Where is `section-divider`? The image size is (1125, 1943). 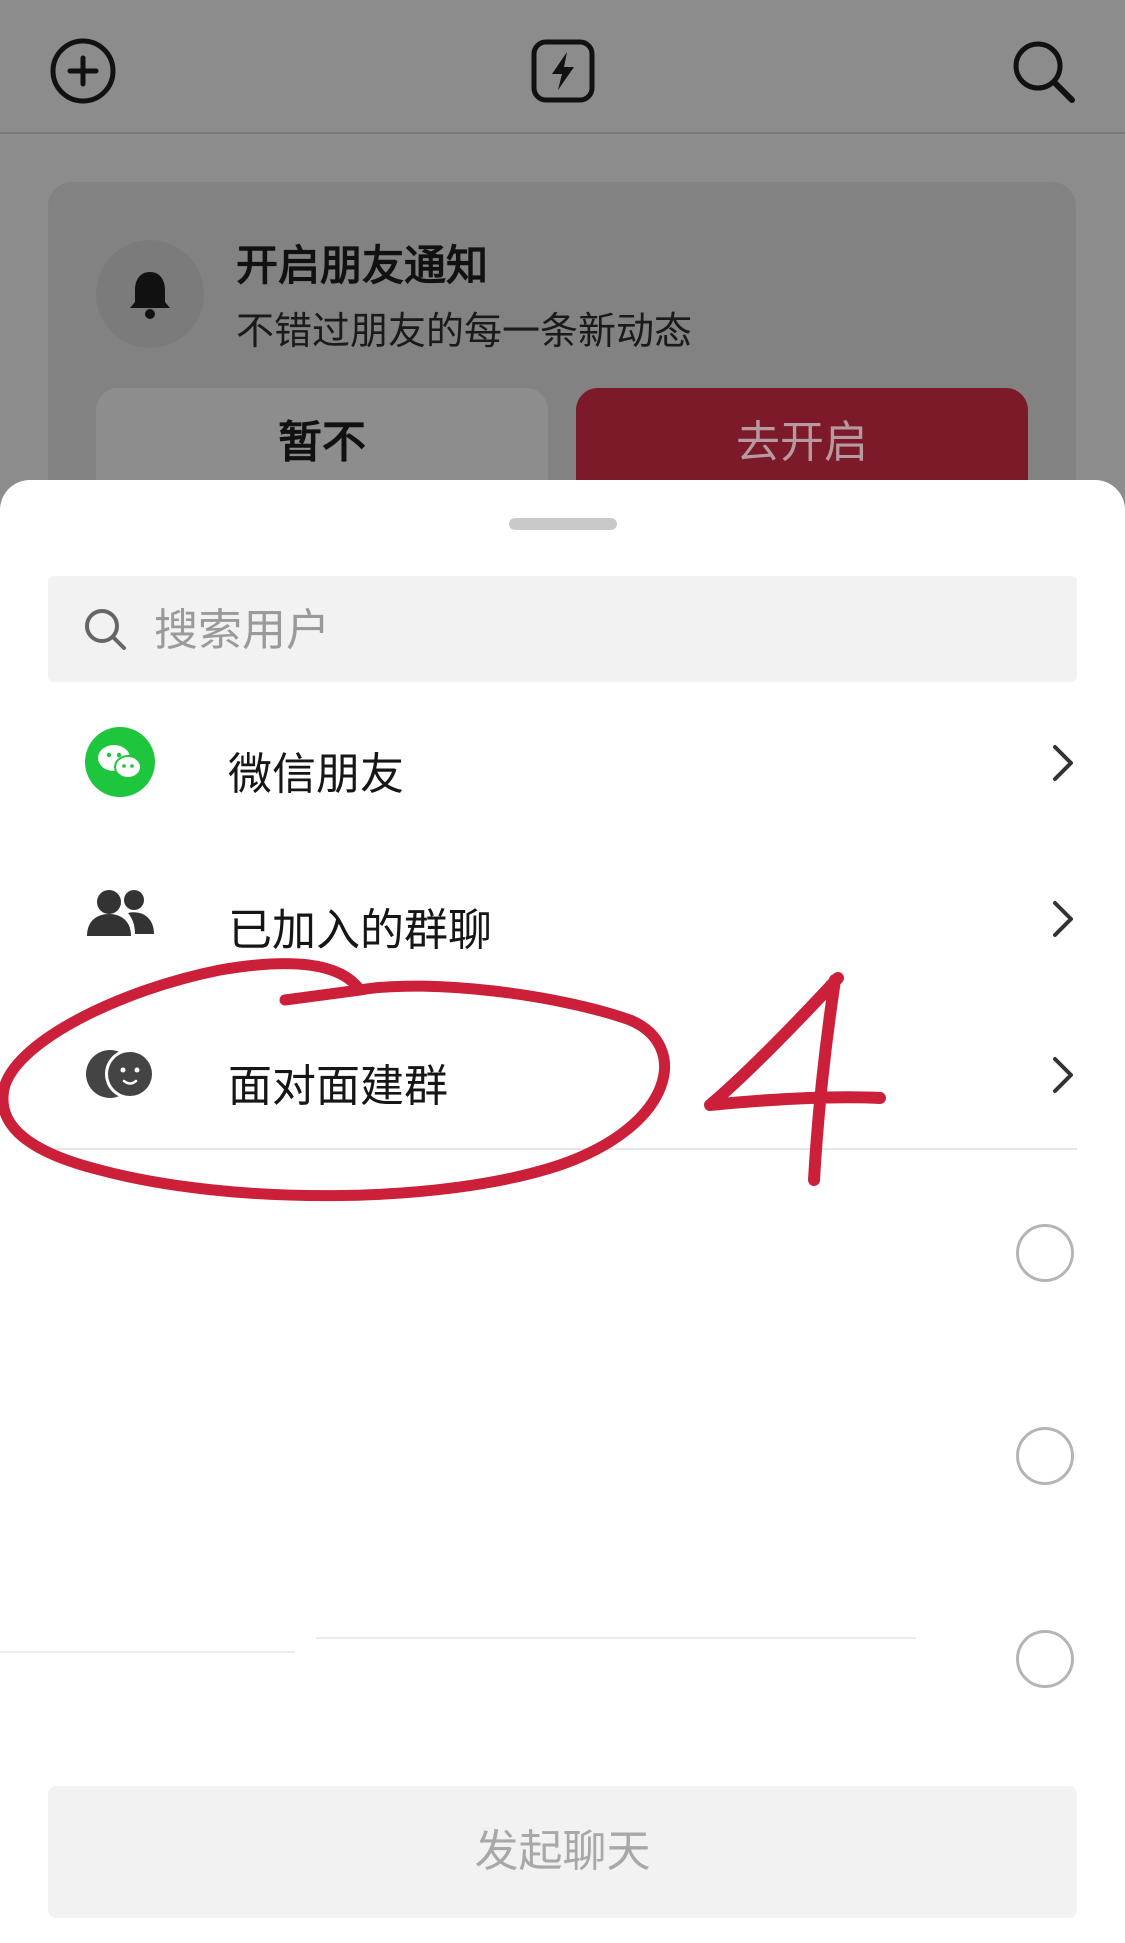 section-divider is located at coordinates (562, 1149).